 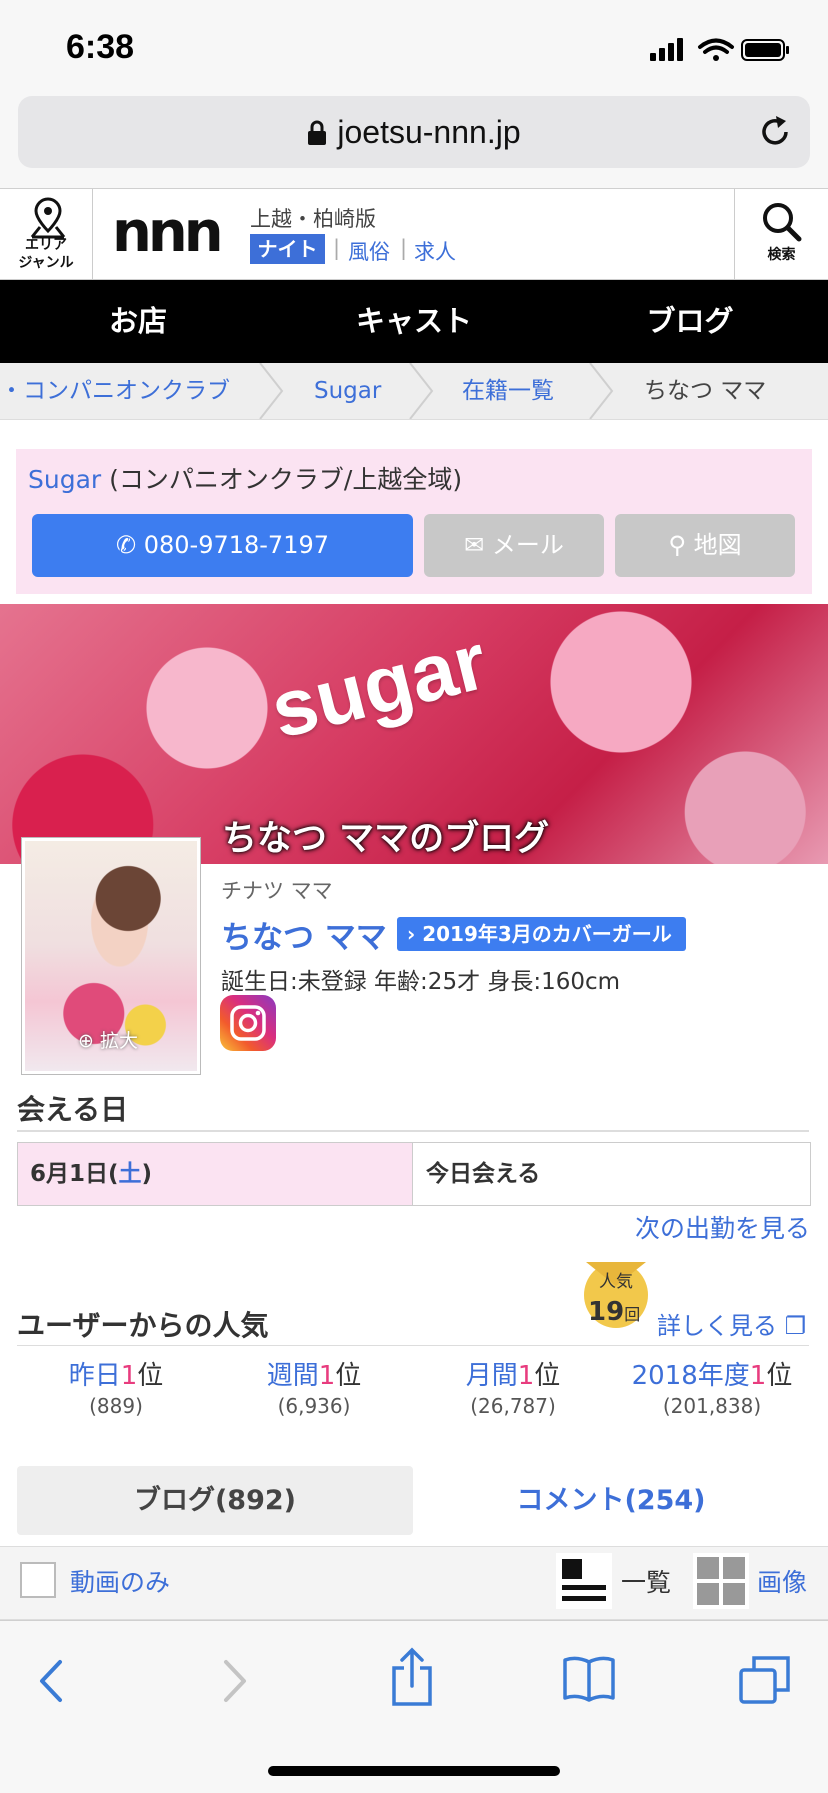 I want to click on popularity-title: ユーザーからの人気, so click(x=143, y=1325).